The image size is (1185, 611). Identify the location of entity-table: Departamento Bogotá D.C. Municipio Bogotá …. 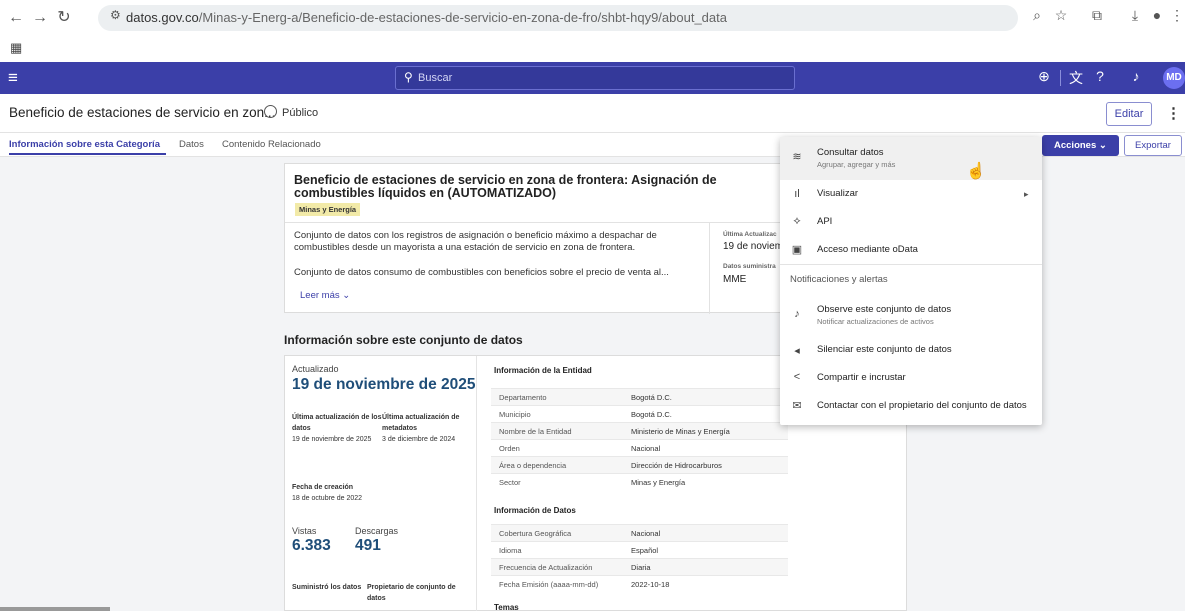
(639, 439).